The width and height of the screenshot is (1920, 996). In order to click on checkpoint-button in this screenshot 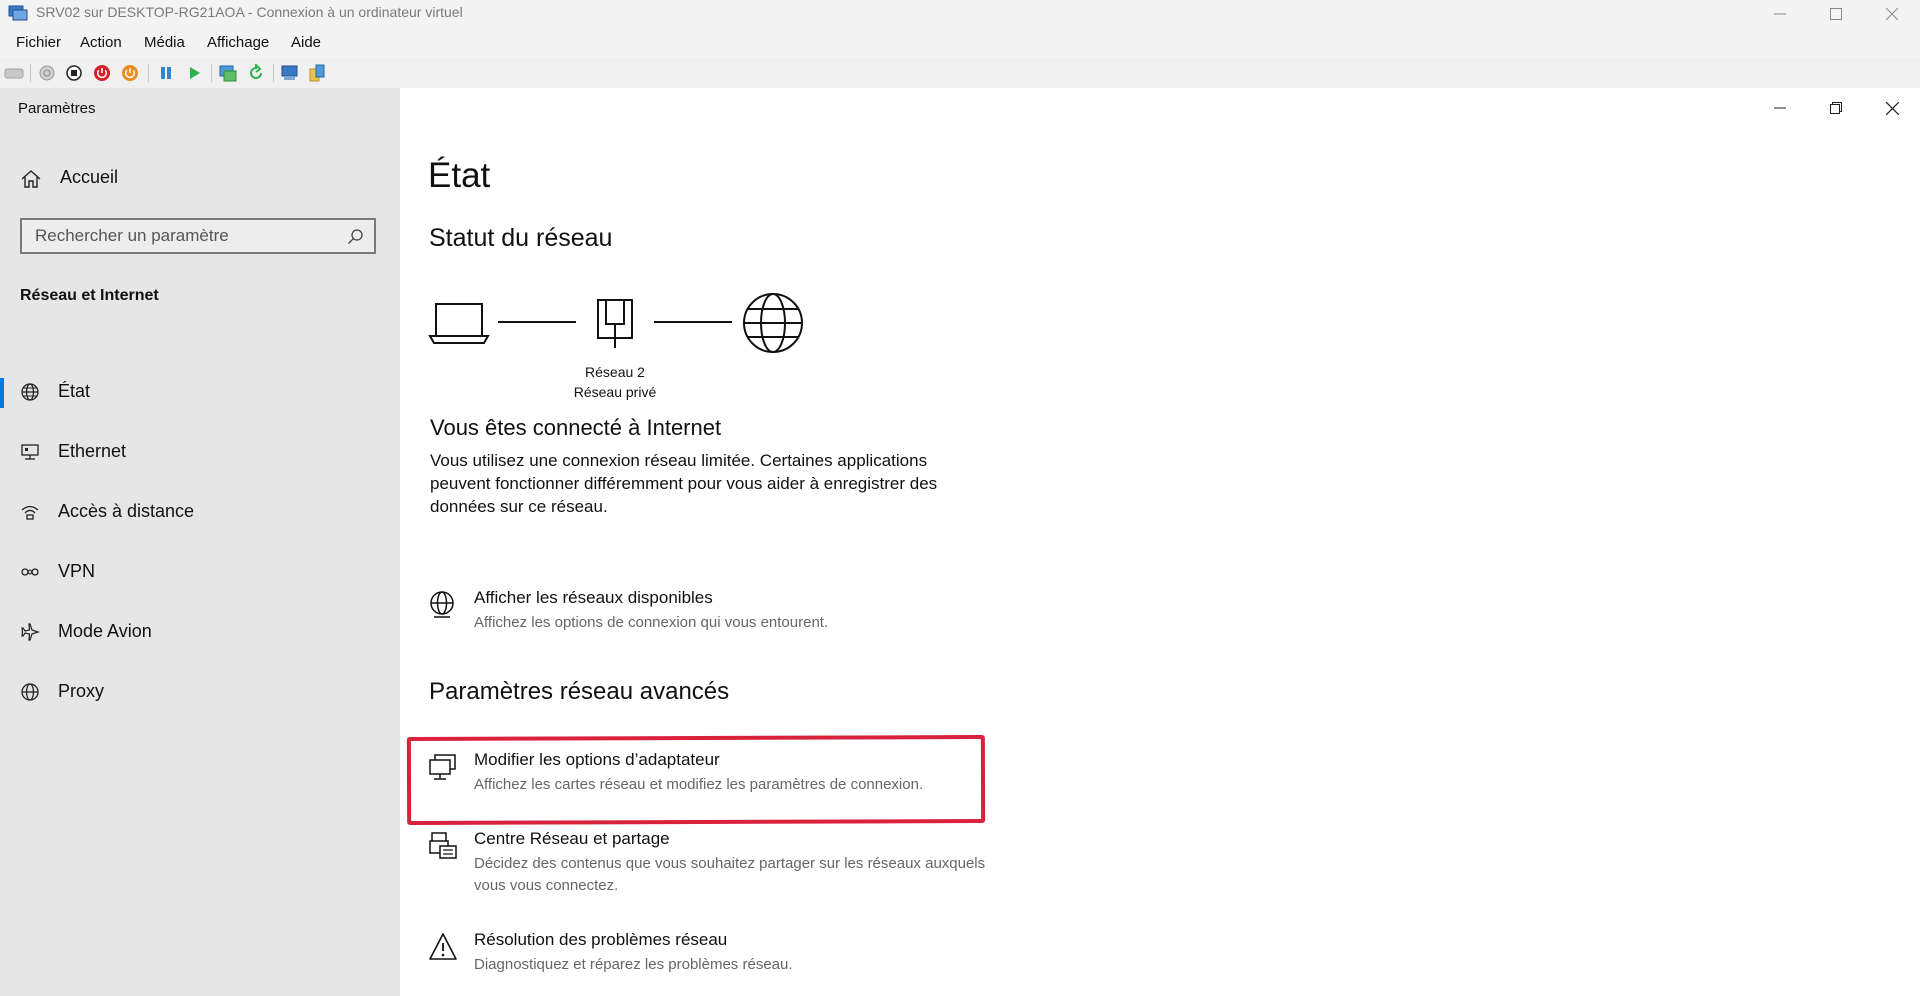, I will do `click(228, 73)`.